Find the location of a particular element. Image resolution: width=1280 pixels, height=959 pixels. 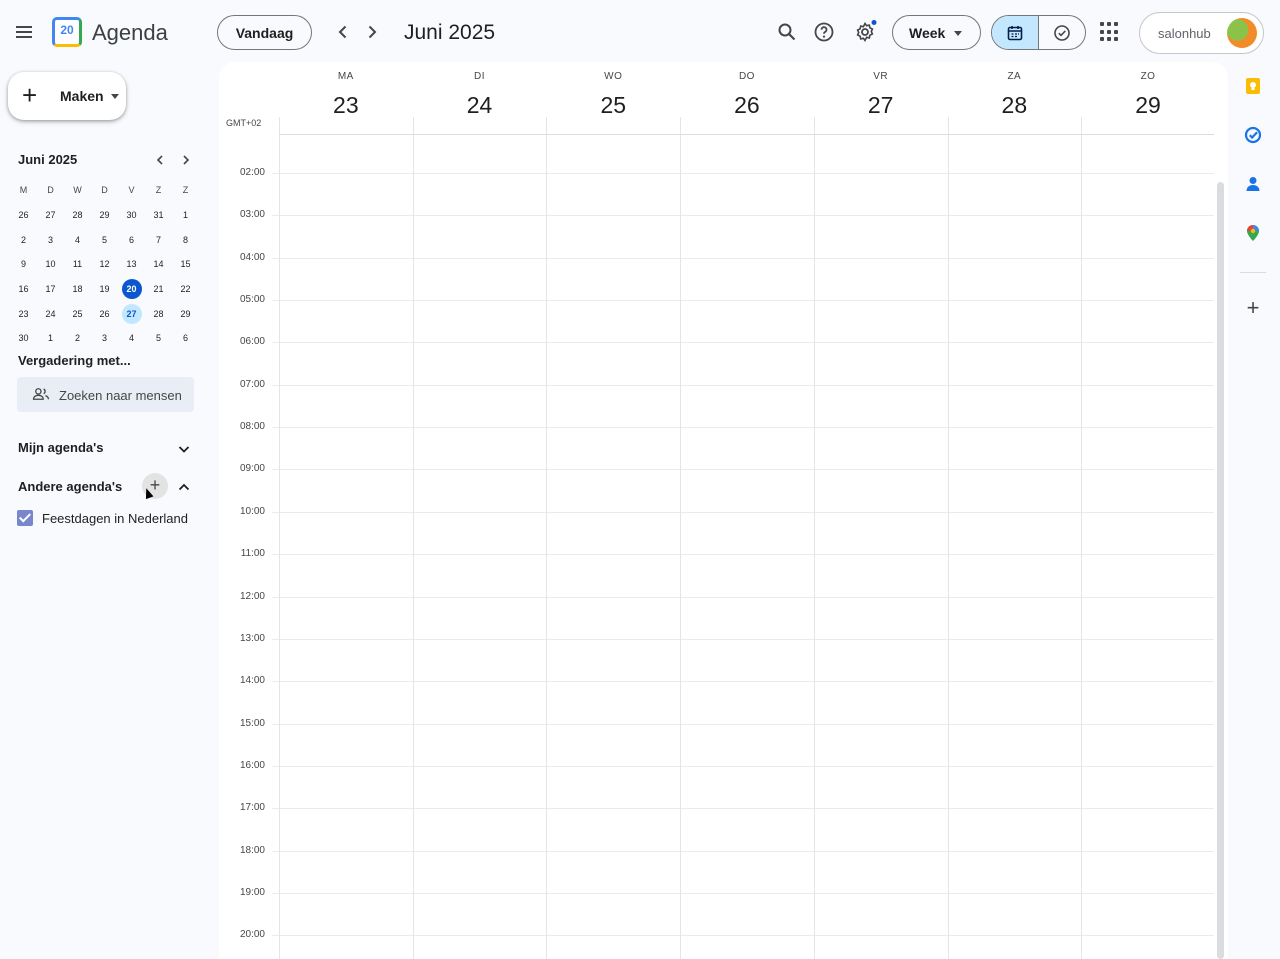

calendar-view-toggle is located at coordinates (1015, 32).